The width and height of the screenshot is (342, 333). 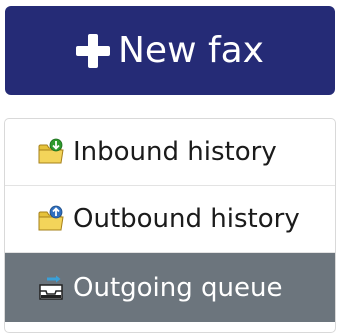 I want to click on menu-item-label: Outbound history, so click(x=186, y=219).